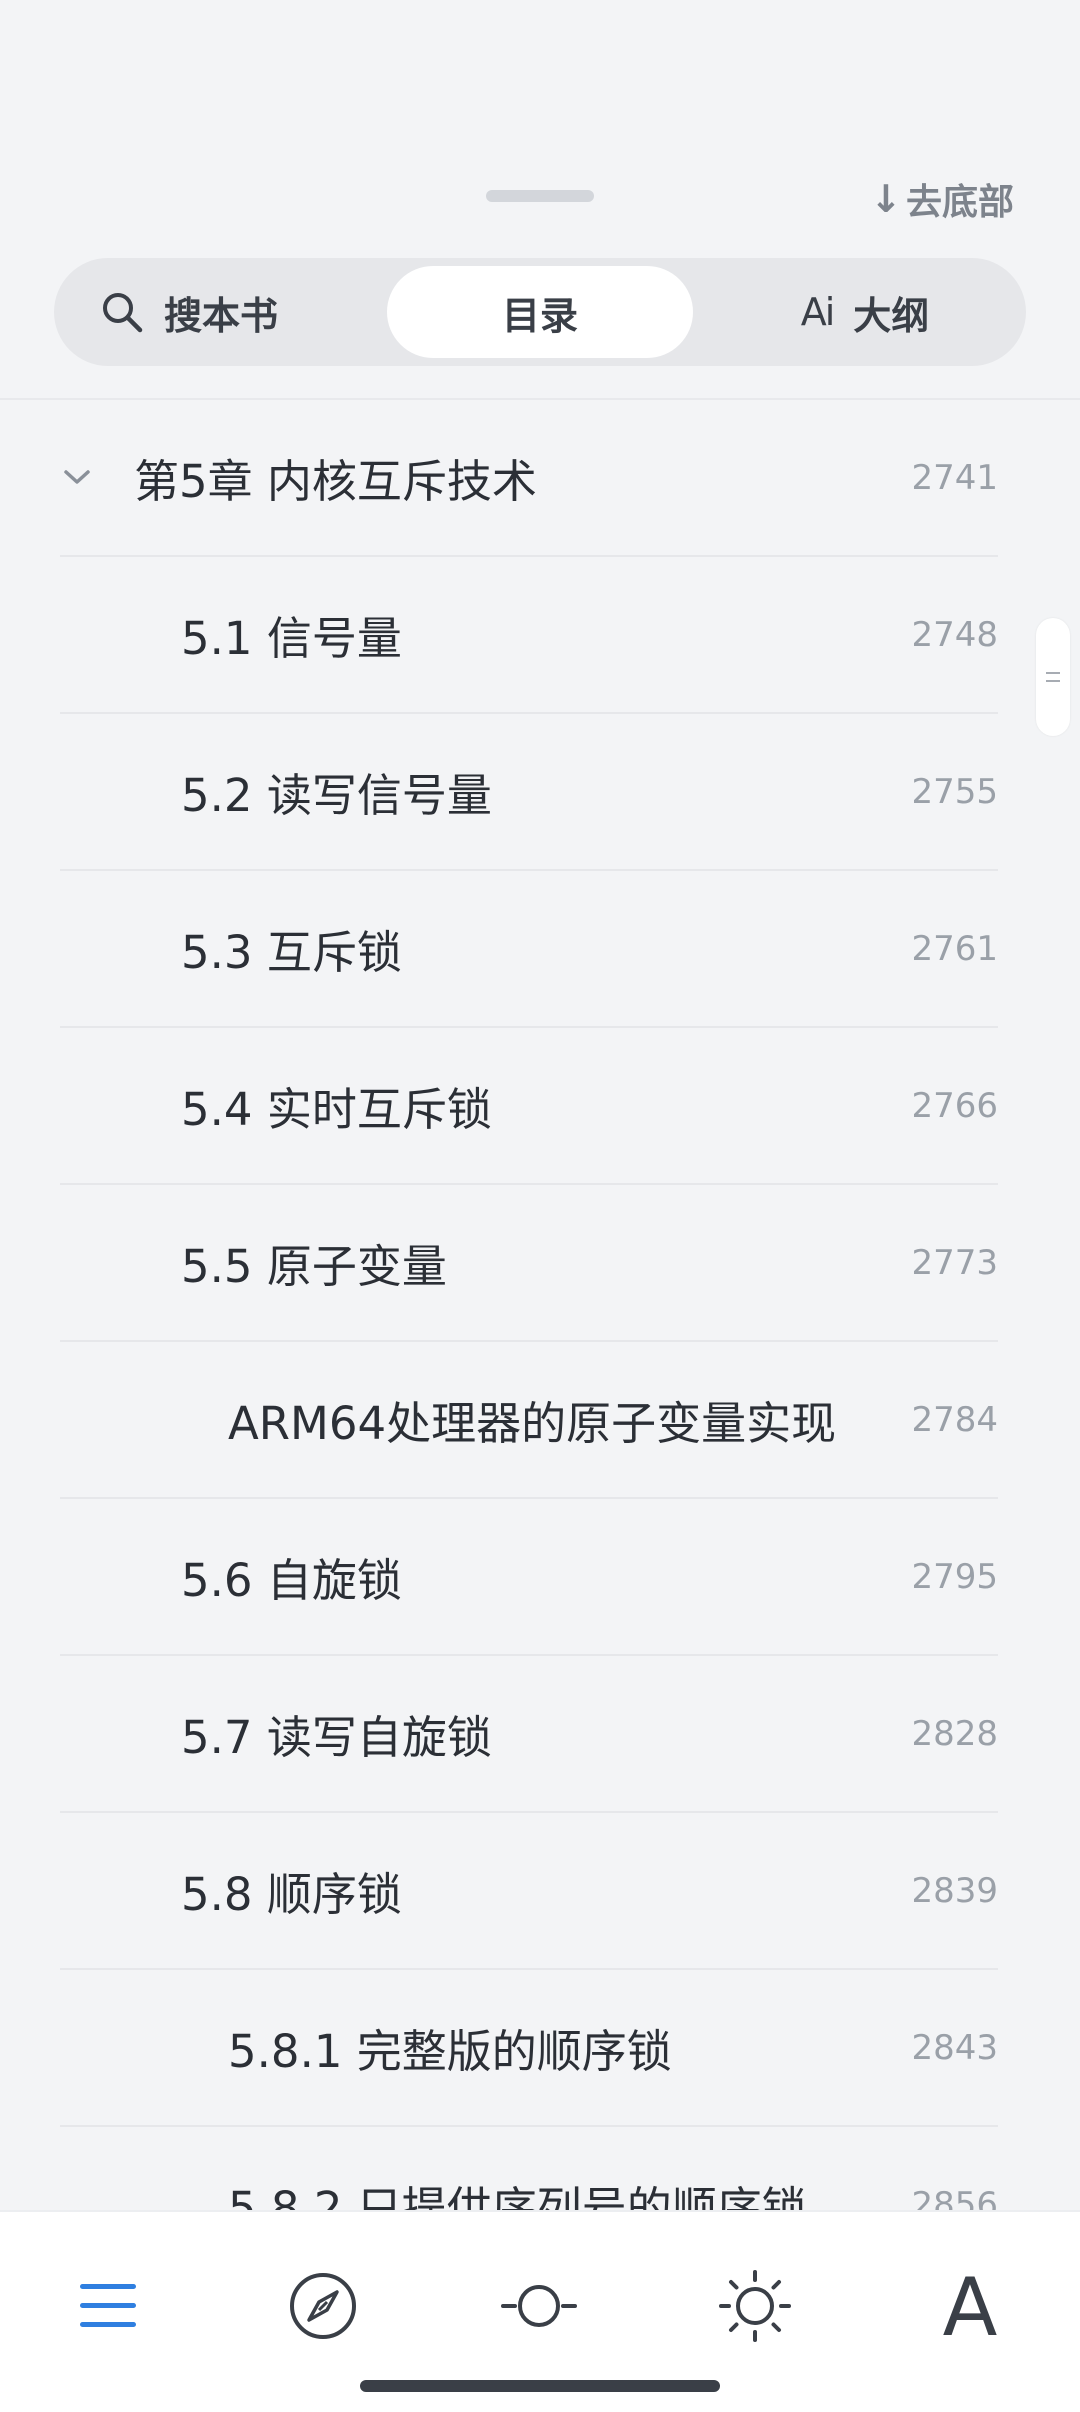 This screenshot has width=1080, height=2412. I want to click on toc-row: 5.4 实时互斥锁 2766, so click(529, 1106).